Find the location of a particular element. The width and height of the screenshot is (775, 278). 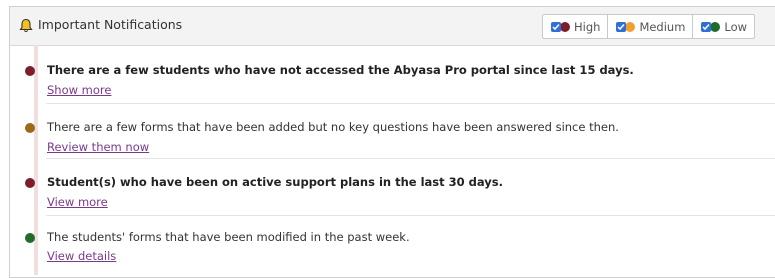

filter-label: Low is located at coordinates (736, 26).